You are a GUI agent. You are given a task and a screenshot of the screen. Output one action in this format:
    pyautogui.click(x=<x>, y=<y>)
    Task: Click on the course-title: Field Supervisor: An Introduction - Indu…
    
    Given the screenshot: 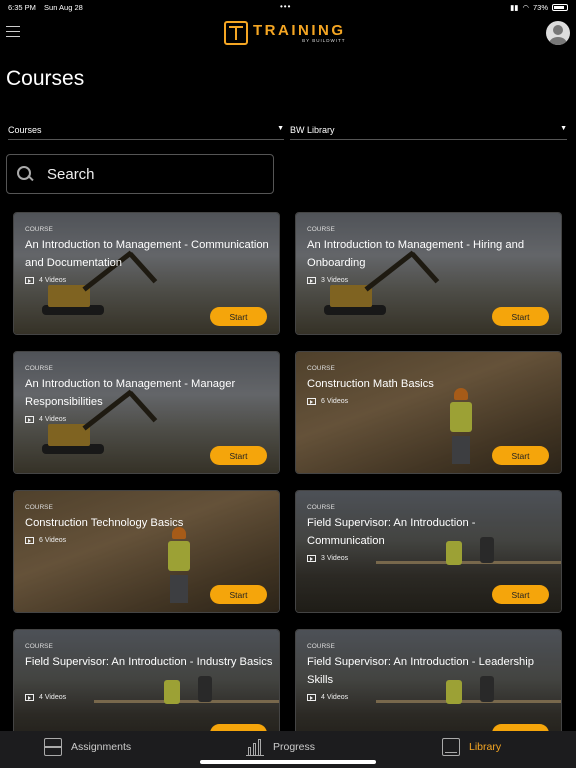 What is the action you would take?
    pyautogui.click(x=149, y=662)
    